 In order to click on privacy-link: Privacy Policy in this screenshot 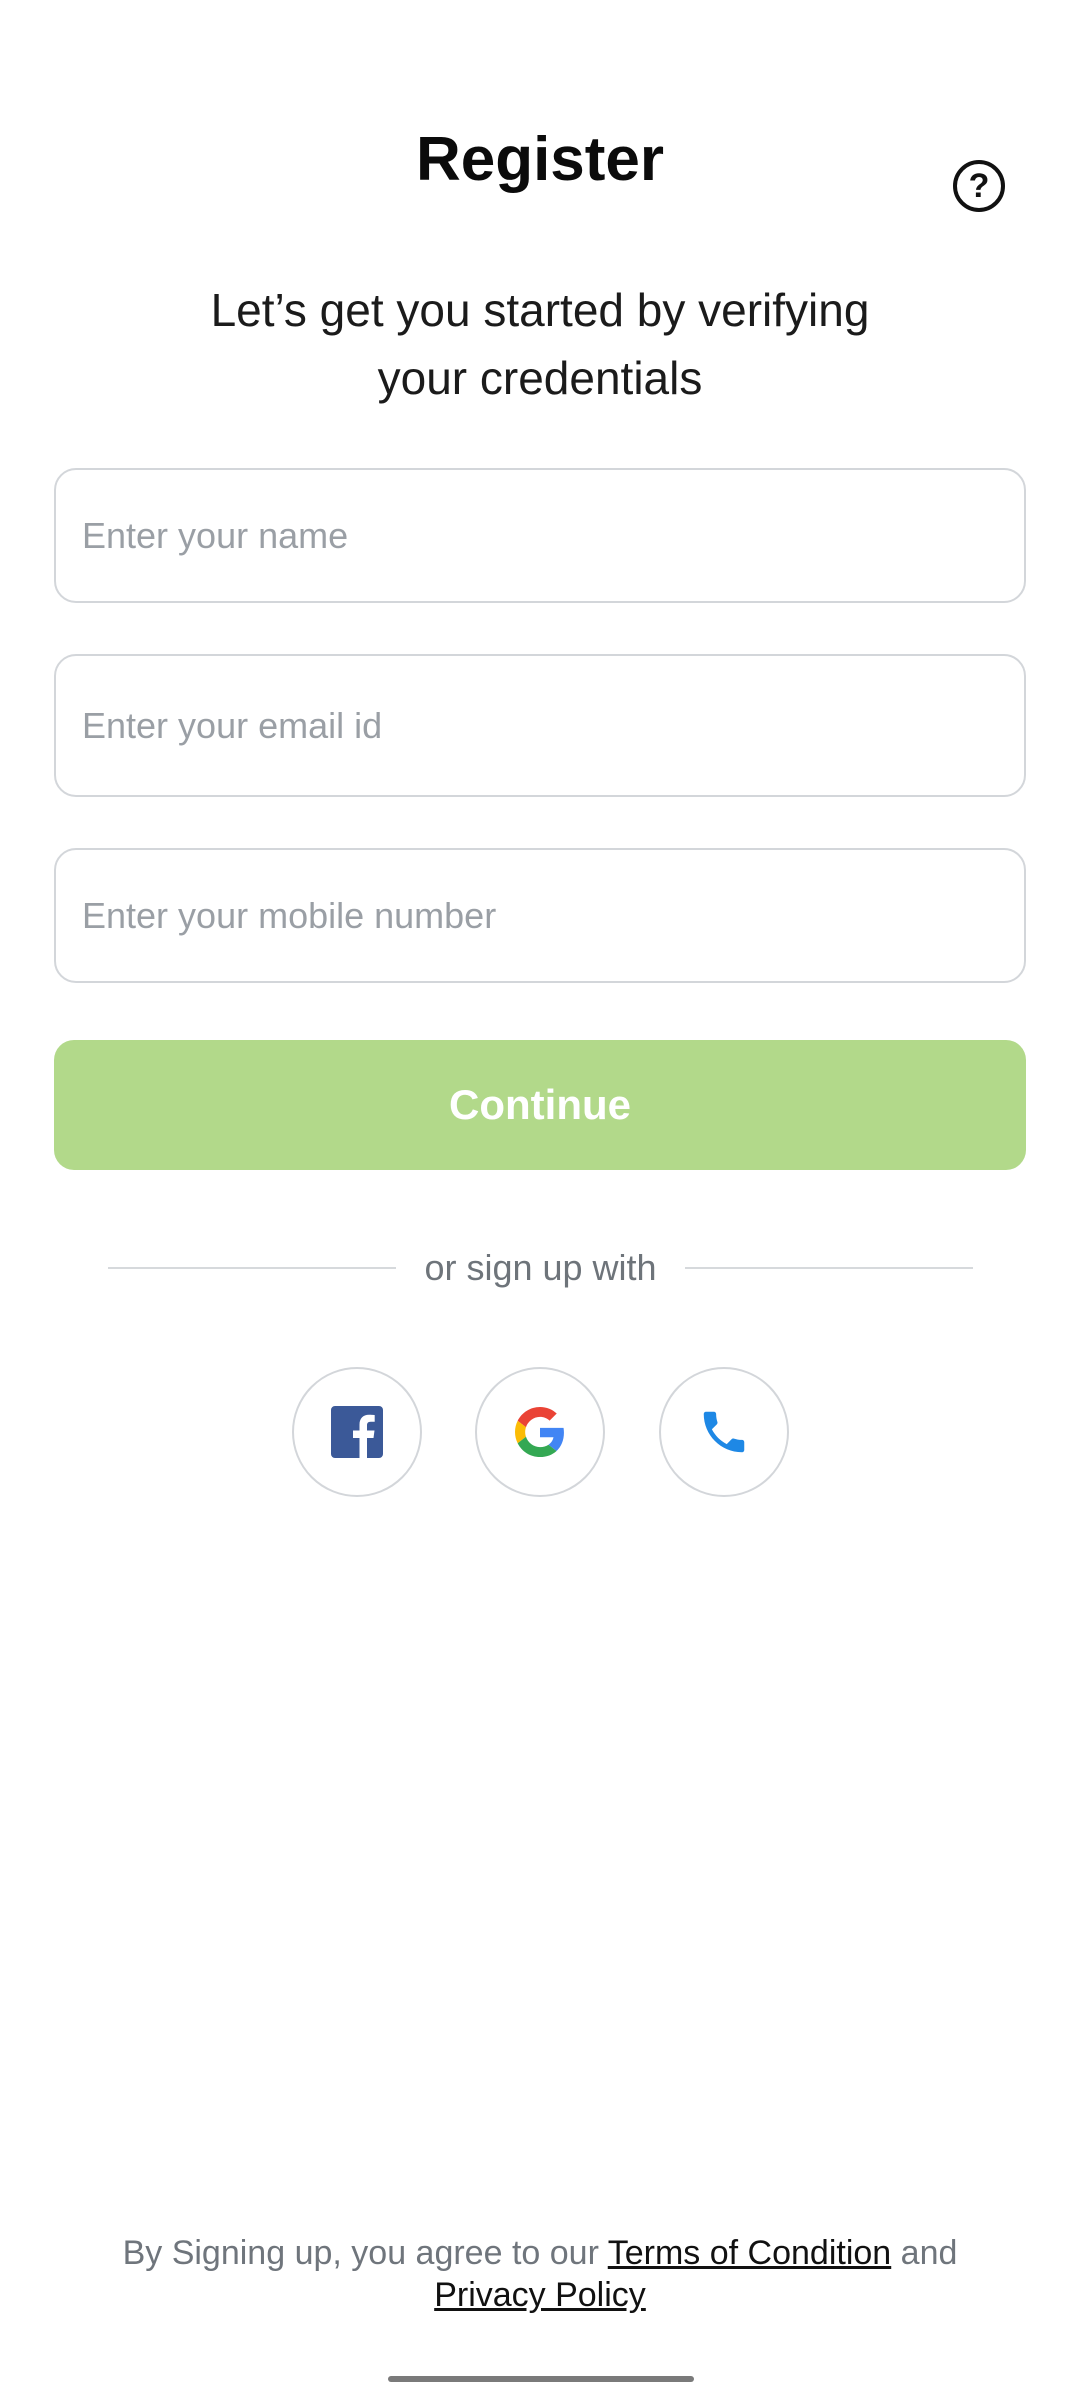, I will do `click(540, 2295)`.